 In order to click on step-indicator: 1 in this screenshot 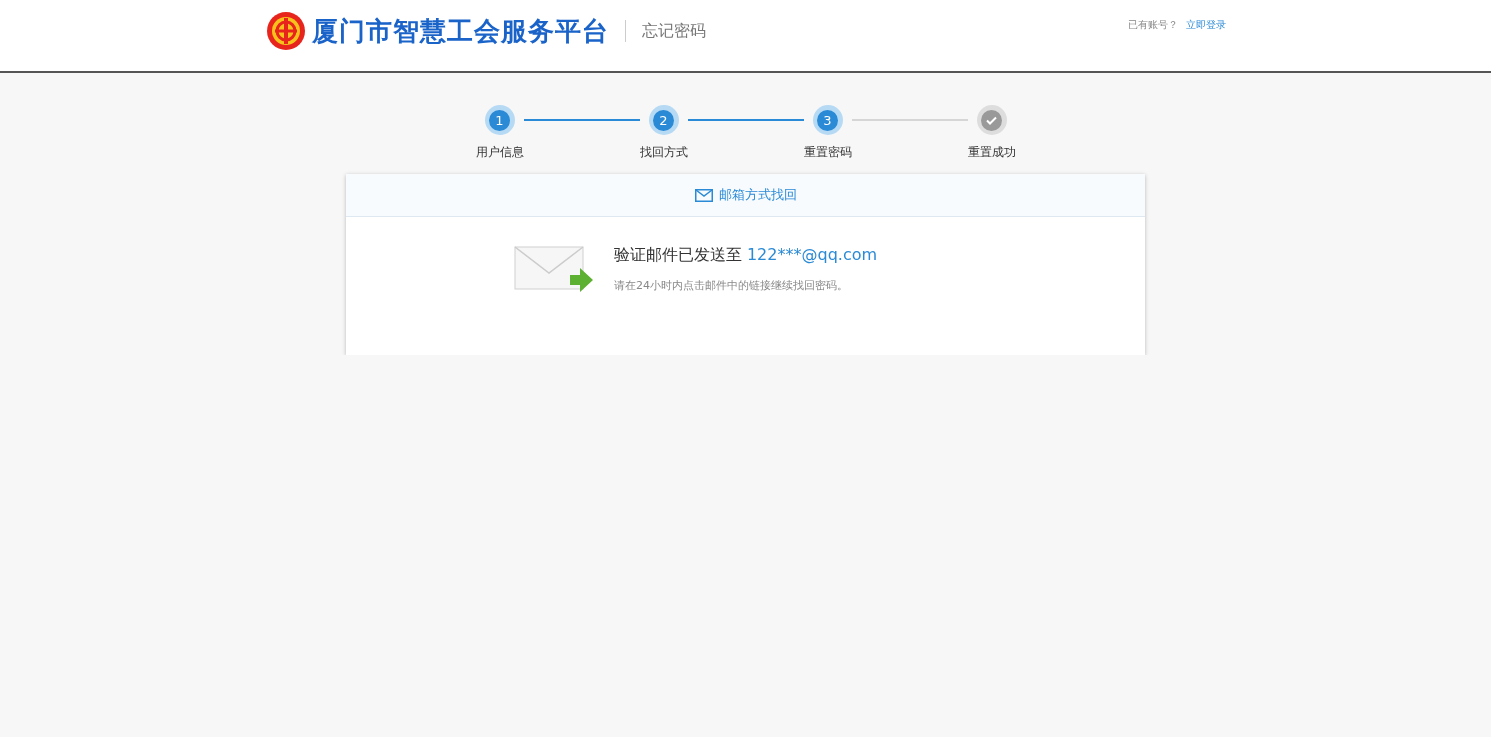, I will do `click(499, 120)`.